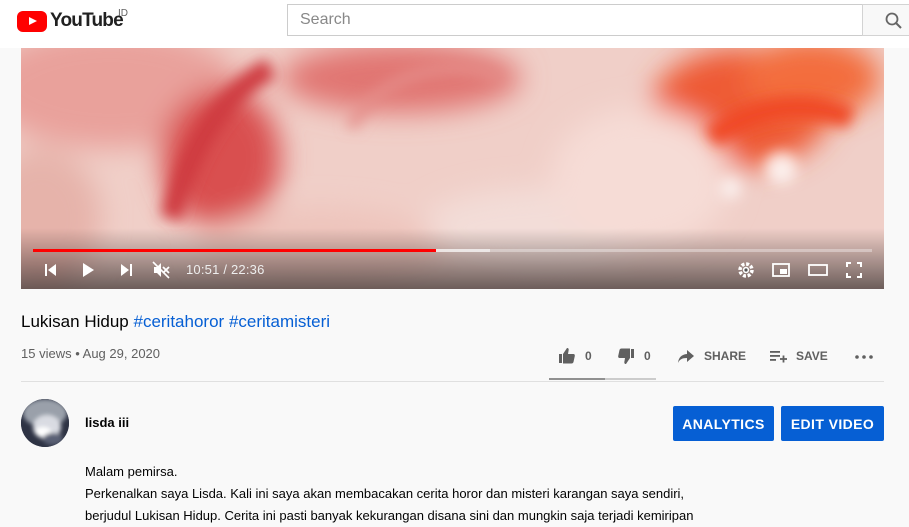 Image resolution: width=909 pixels, height=527 pixels. I want to click on edit-video-button: EDIT VIDEO, so click(832, 423).